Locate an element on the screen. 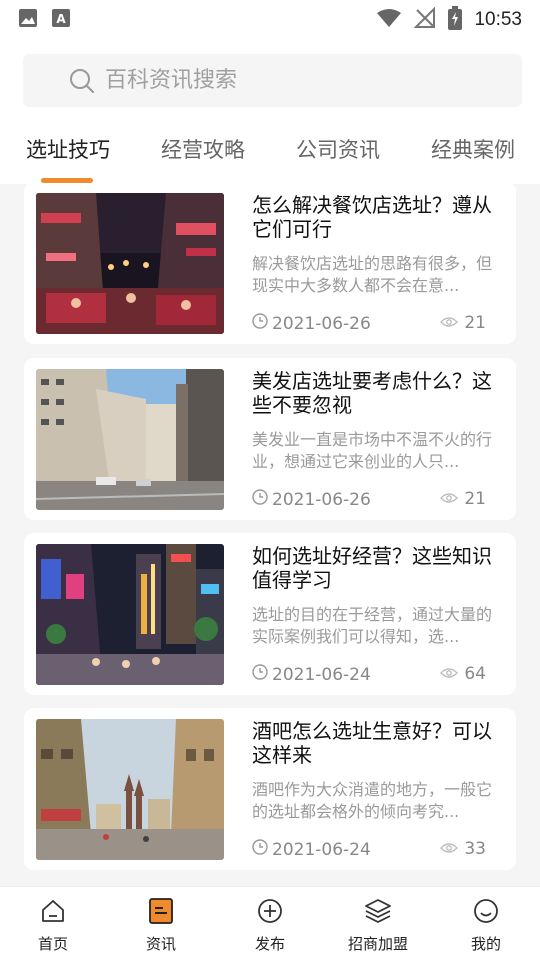 This screenshot has height=960, width=540. image-icon is located at coordinates (28, 20).